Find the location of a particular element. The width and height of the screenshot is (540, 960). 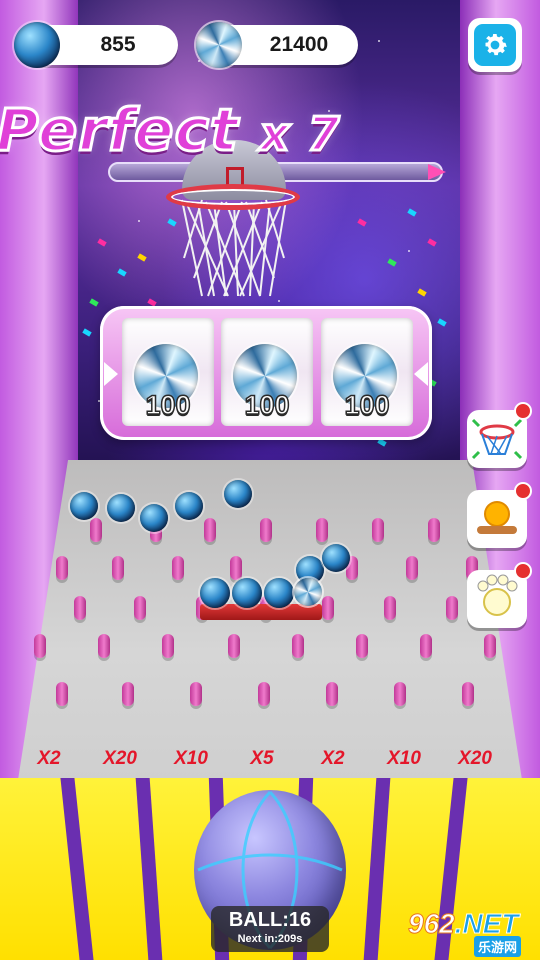

gear-icon is located at coordinates (496, 45).